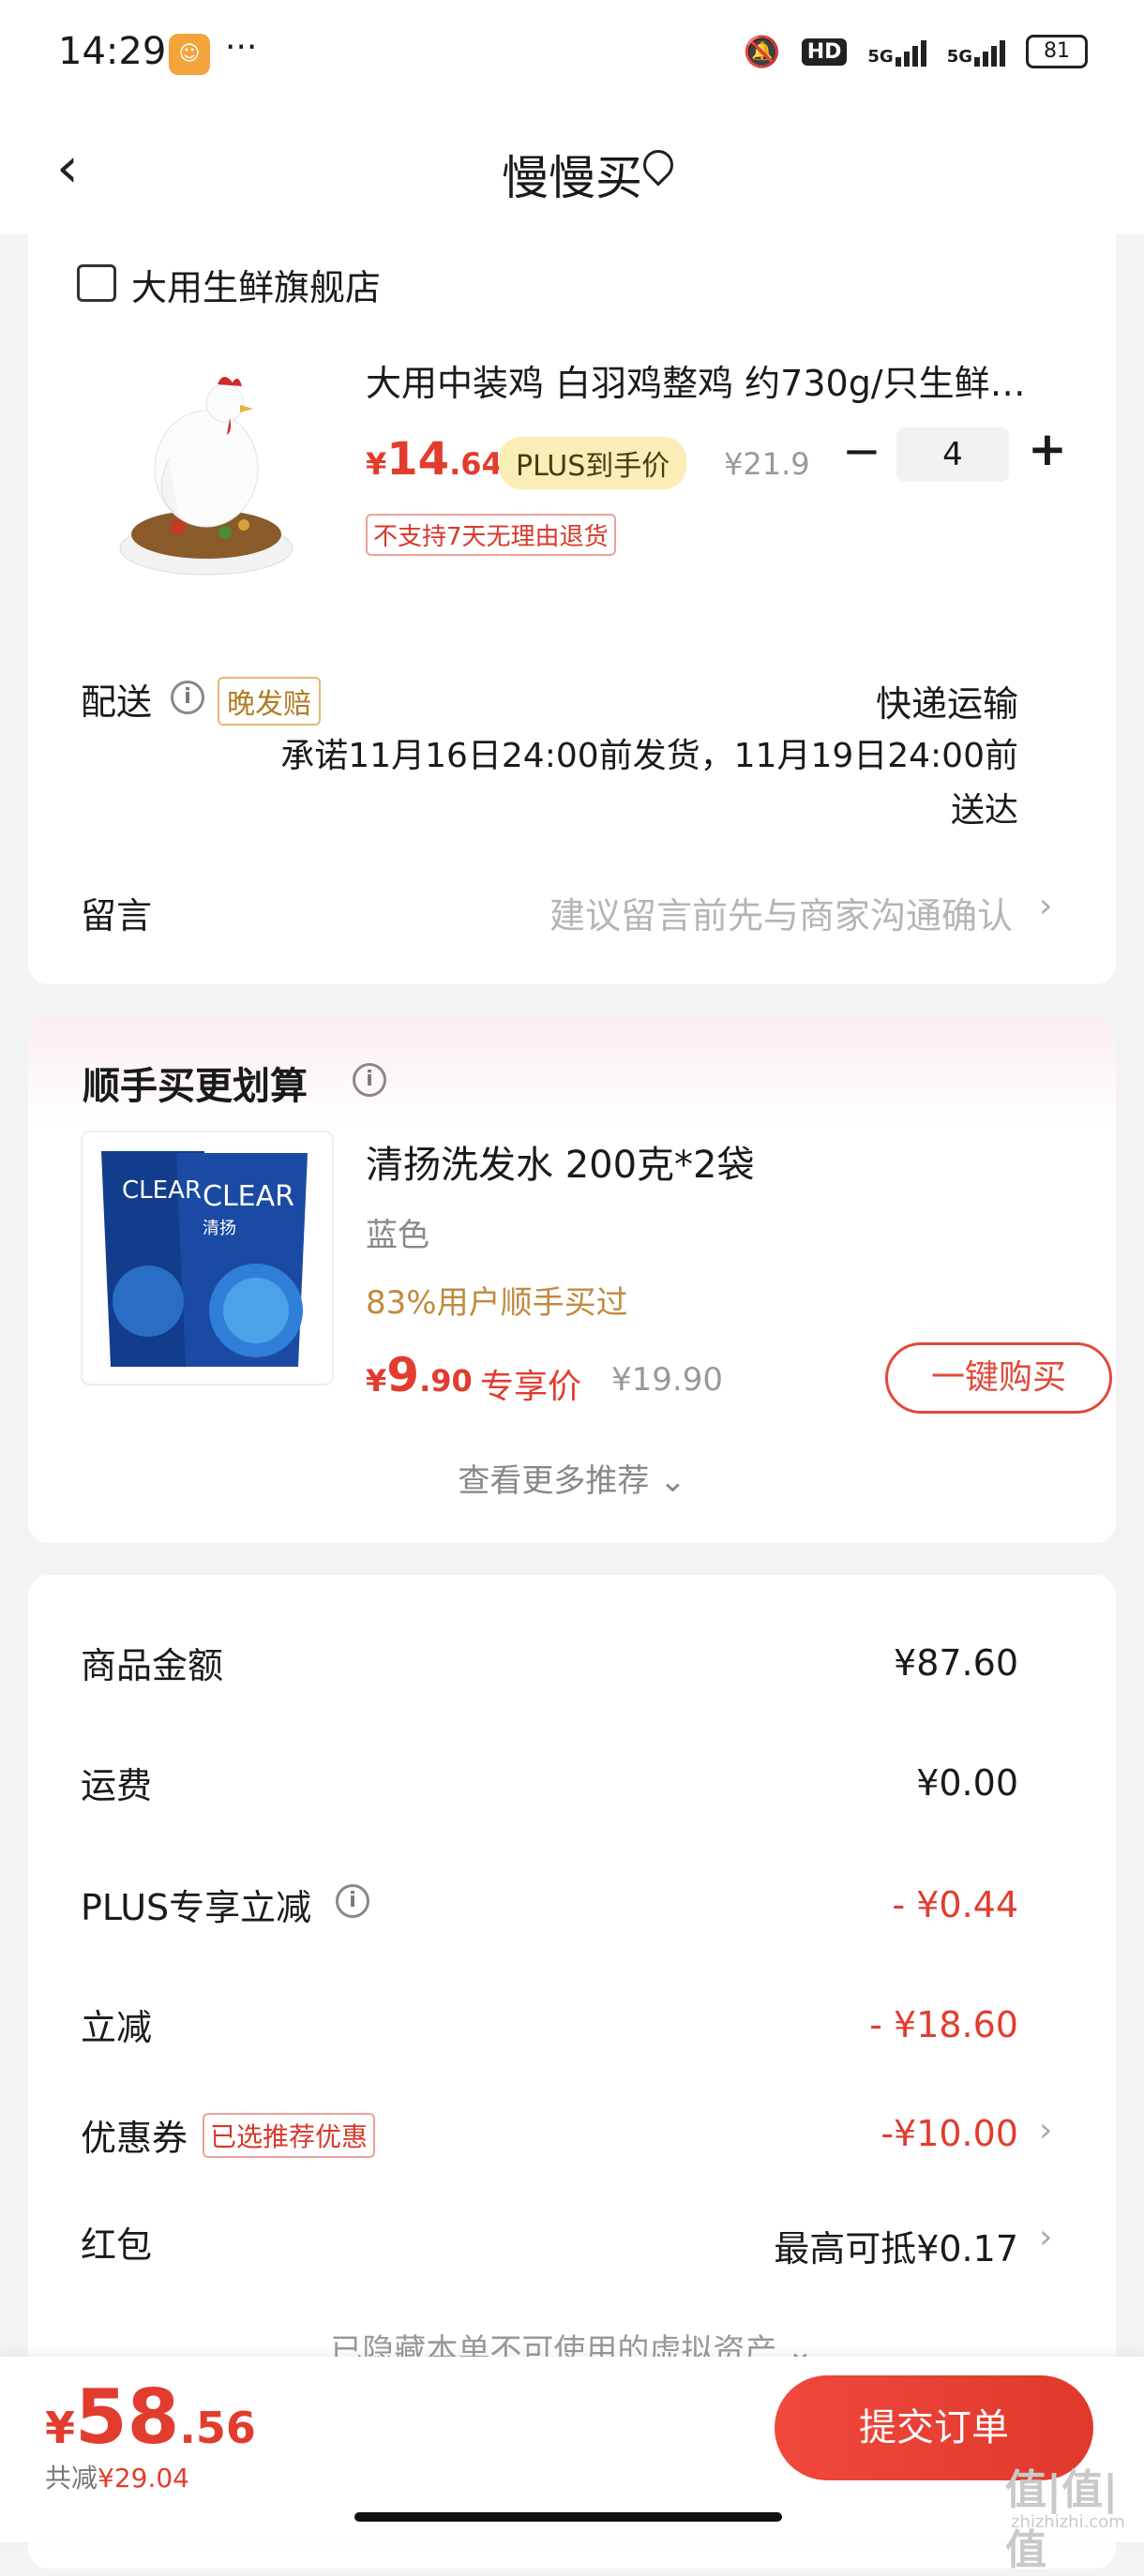  I want to click on signal-1: 5G, so click(897, 52).